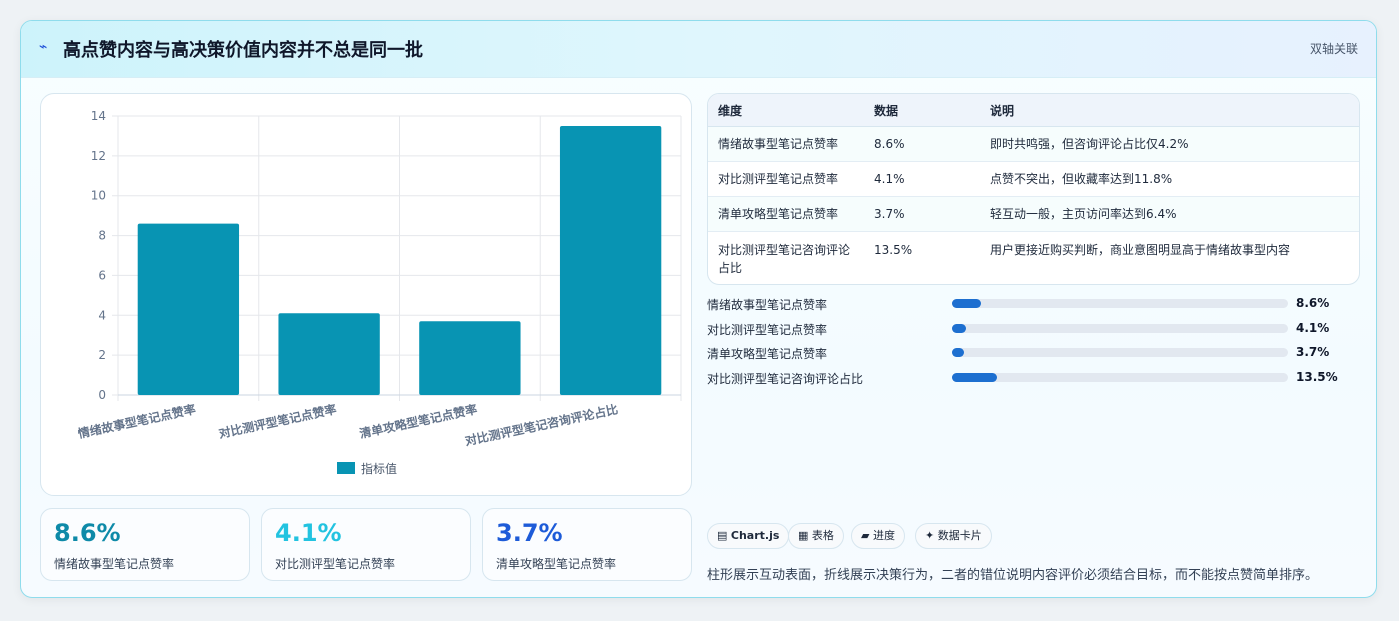 The height and width of the screenshot is (621, 1399). Describe the element at coordinates (308, 533) in the screenshot. I see `kpi-value: 4.1%` at that location.